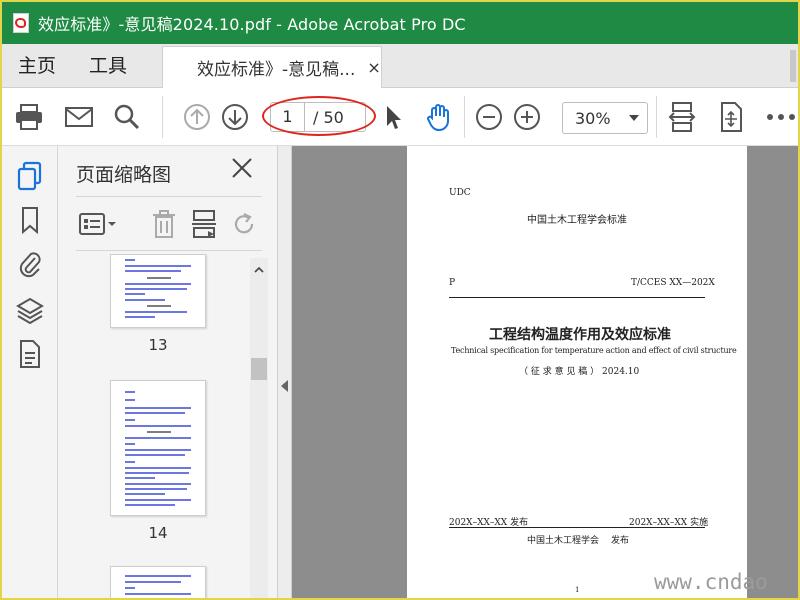 Image resolution: width=800 pixels, height=600 pixels. What do you see at coordinates (452, 283) in the screenshot?
I see `p-label: P` at bounding box center [452, 283].